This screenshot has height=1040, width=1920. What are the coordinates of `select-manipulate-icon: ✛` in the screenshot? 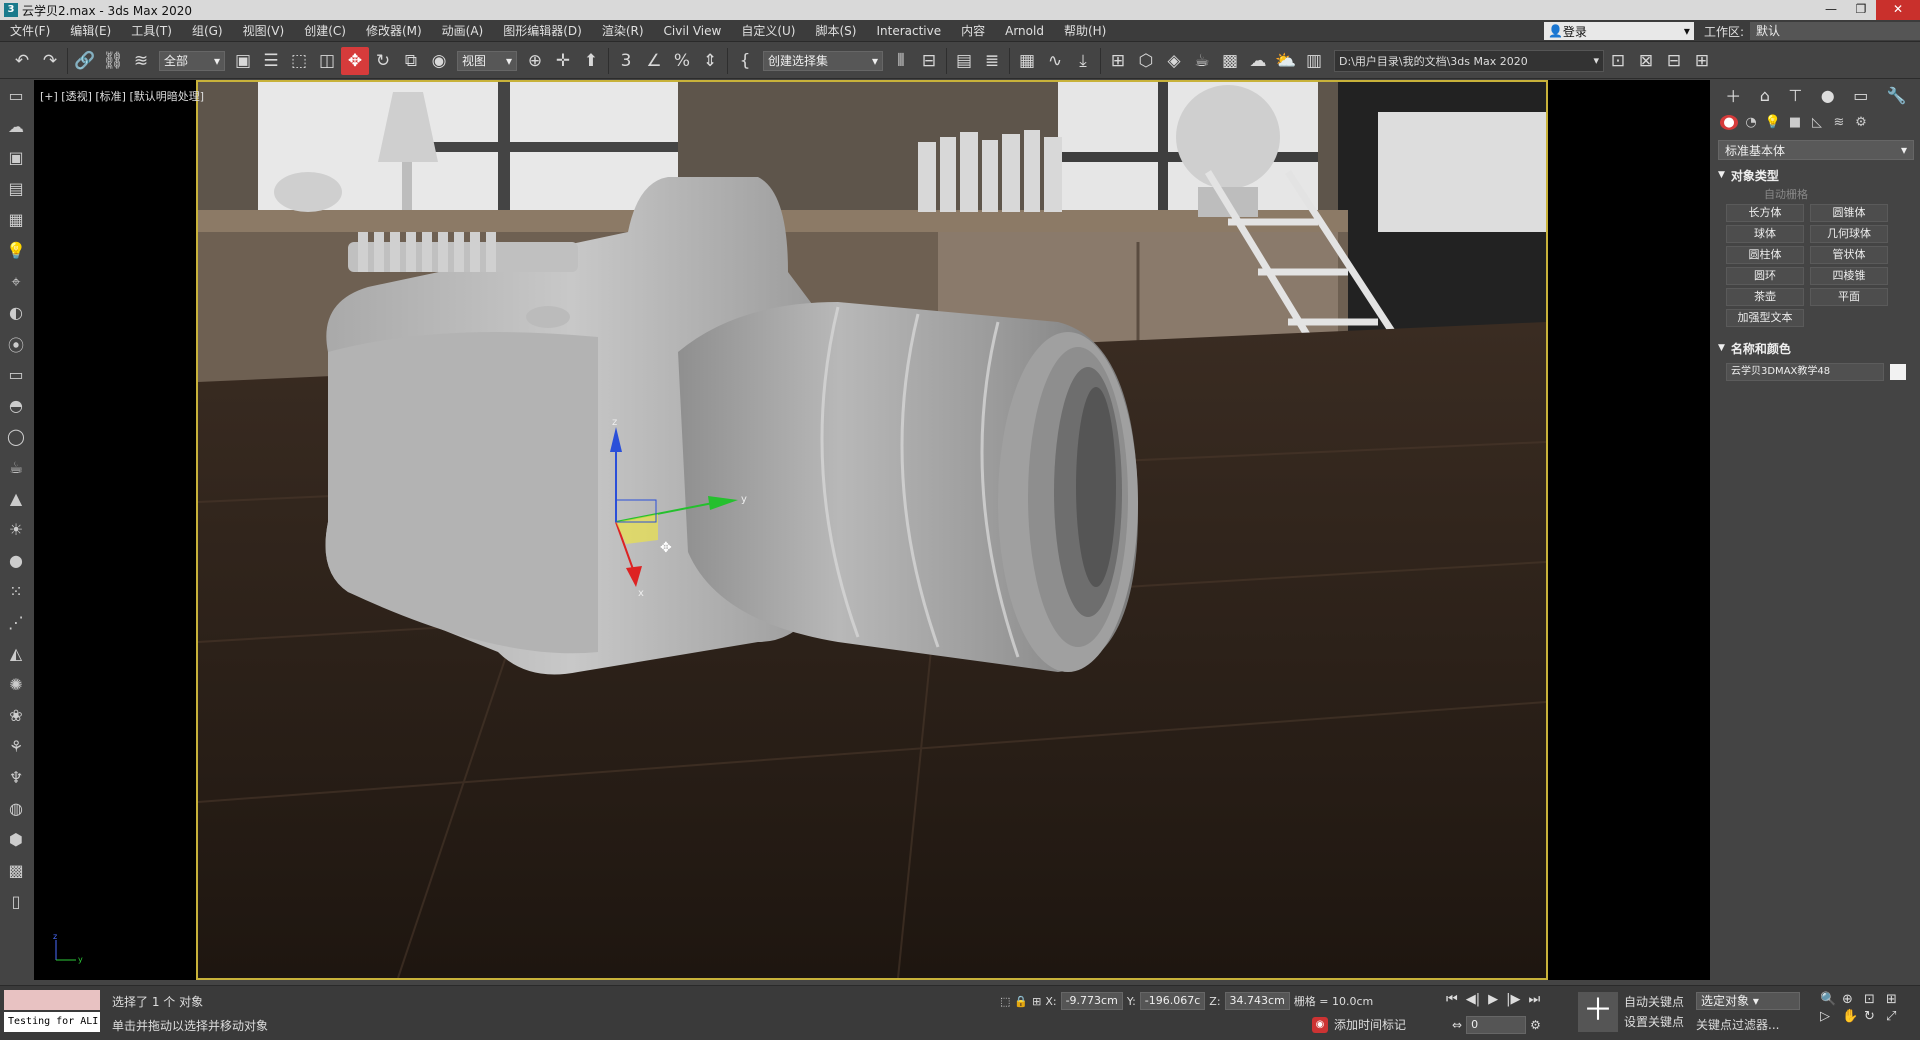 It's located at (563, 61).